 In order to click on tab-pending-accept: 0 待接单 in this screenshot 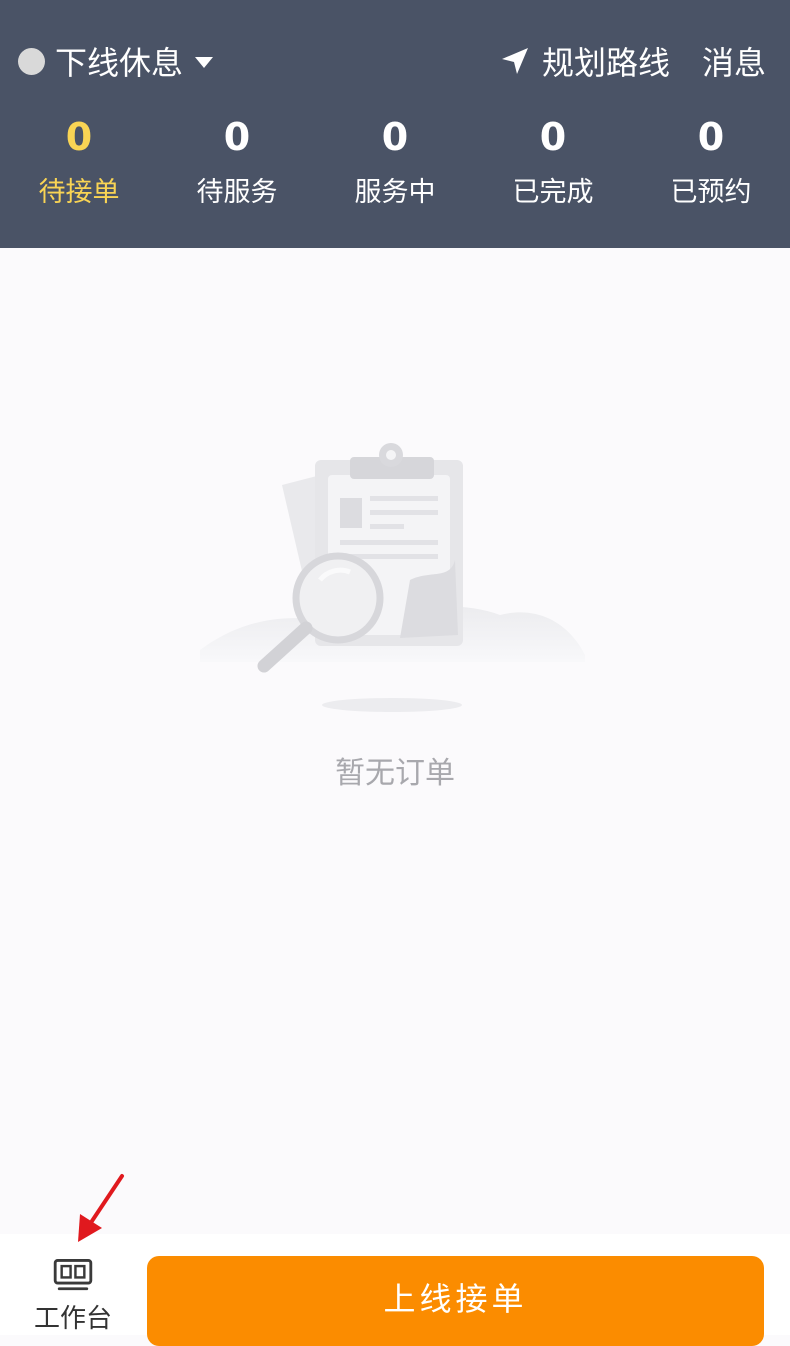, I will do `click(79, 167)`.